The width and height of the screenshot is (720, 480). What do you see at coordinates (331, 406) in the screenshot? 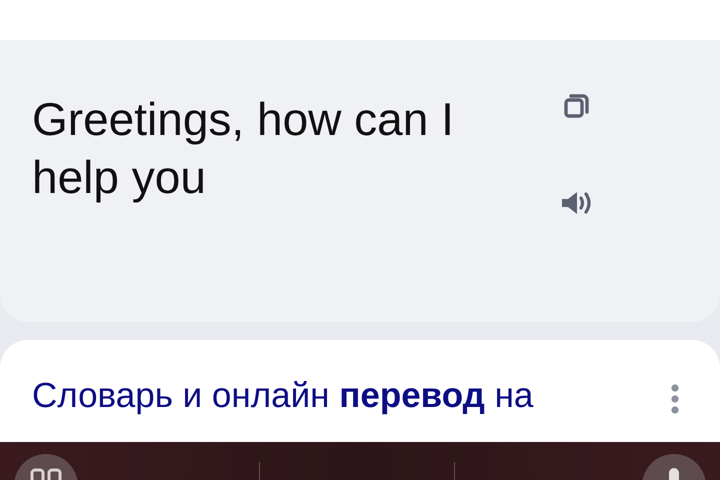
I see `result-title-link: Словарь и онлайн перевод на` at bounding box center [331, 406].